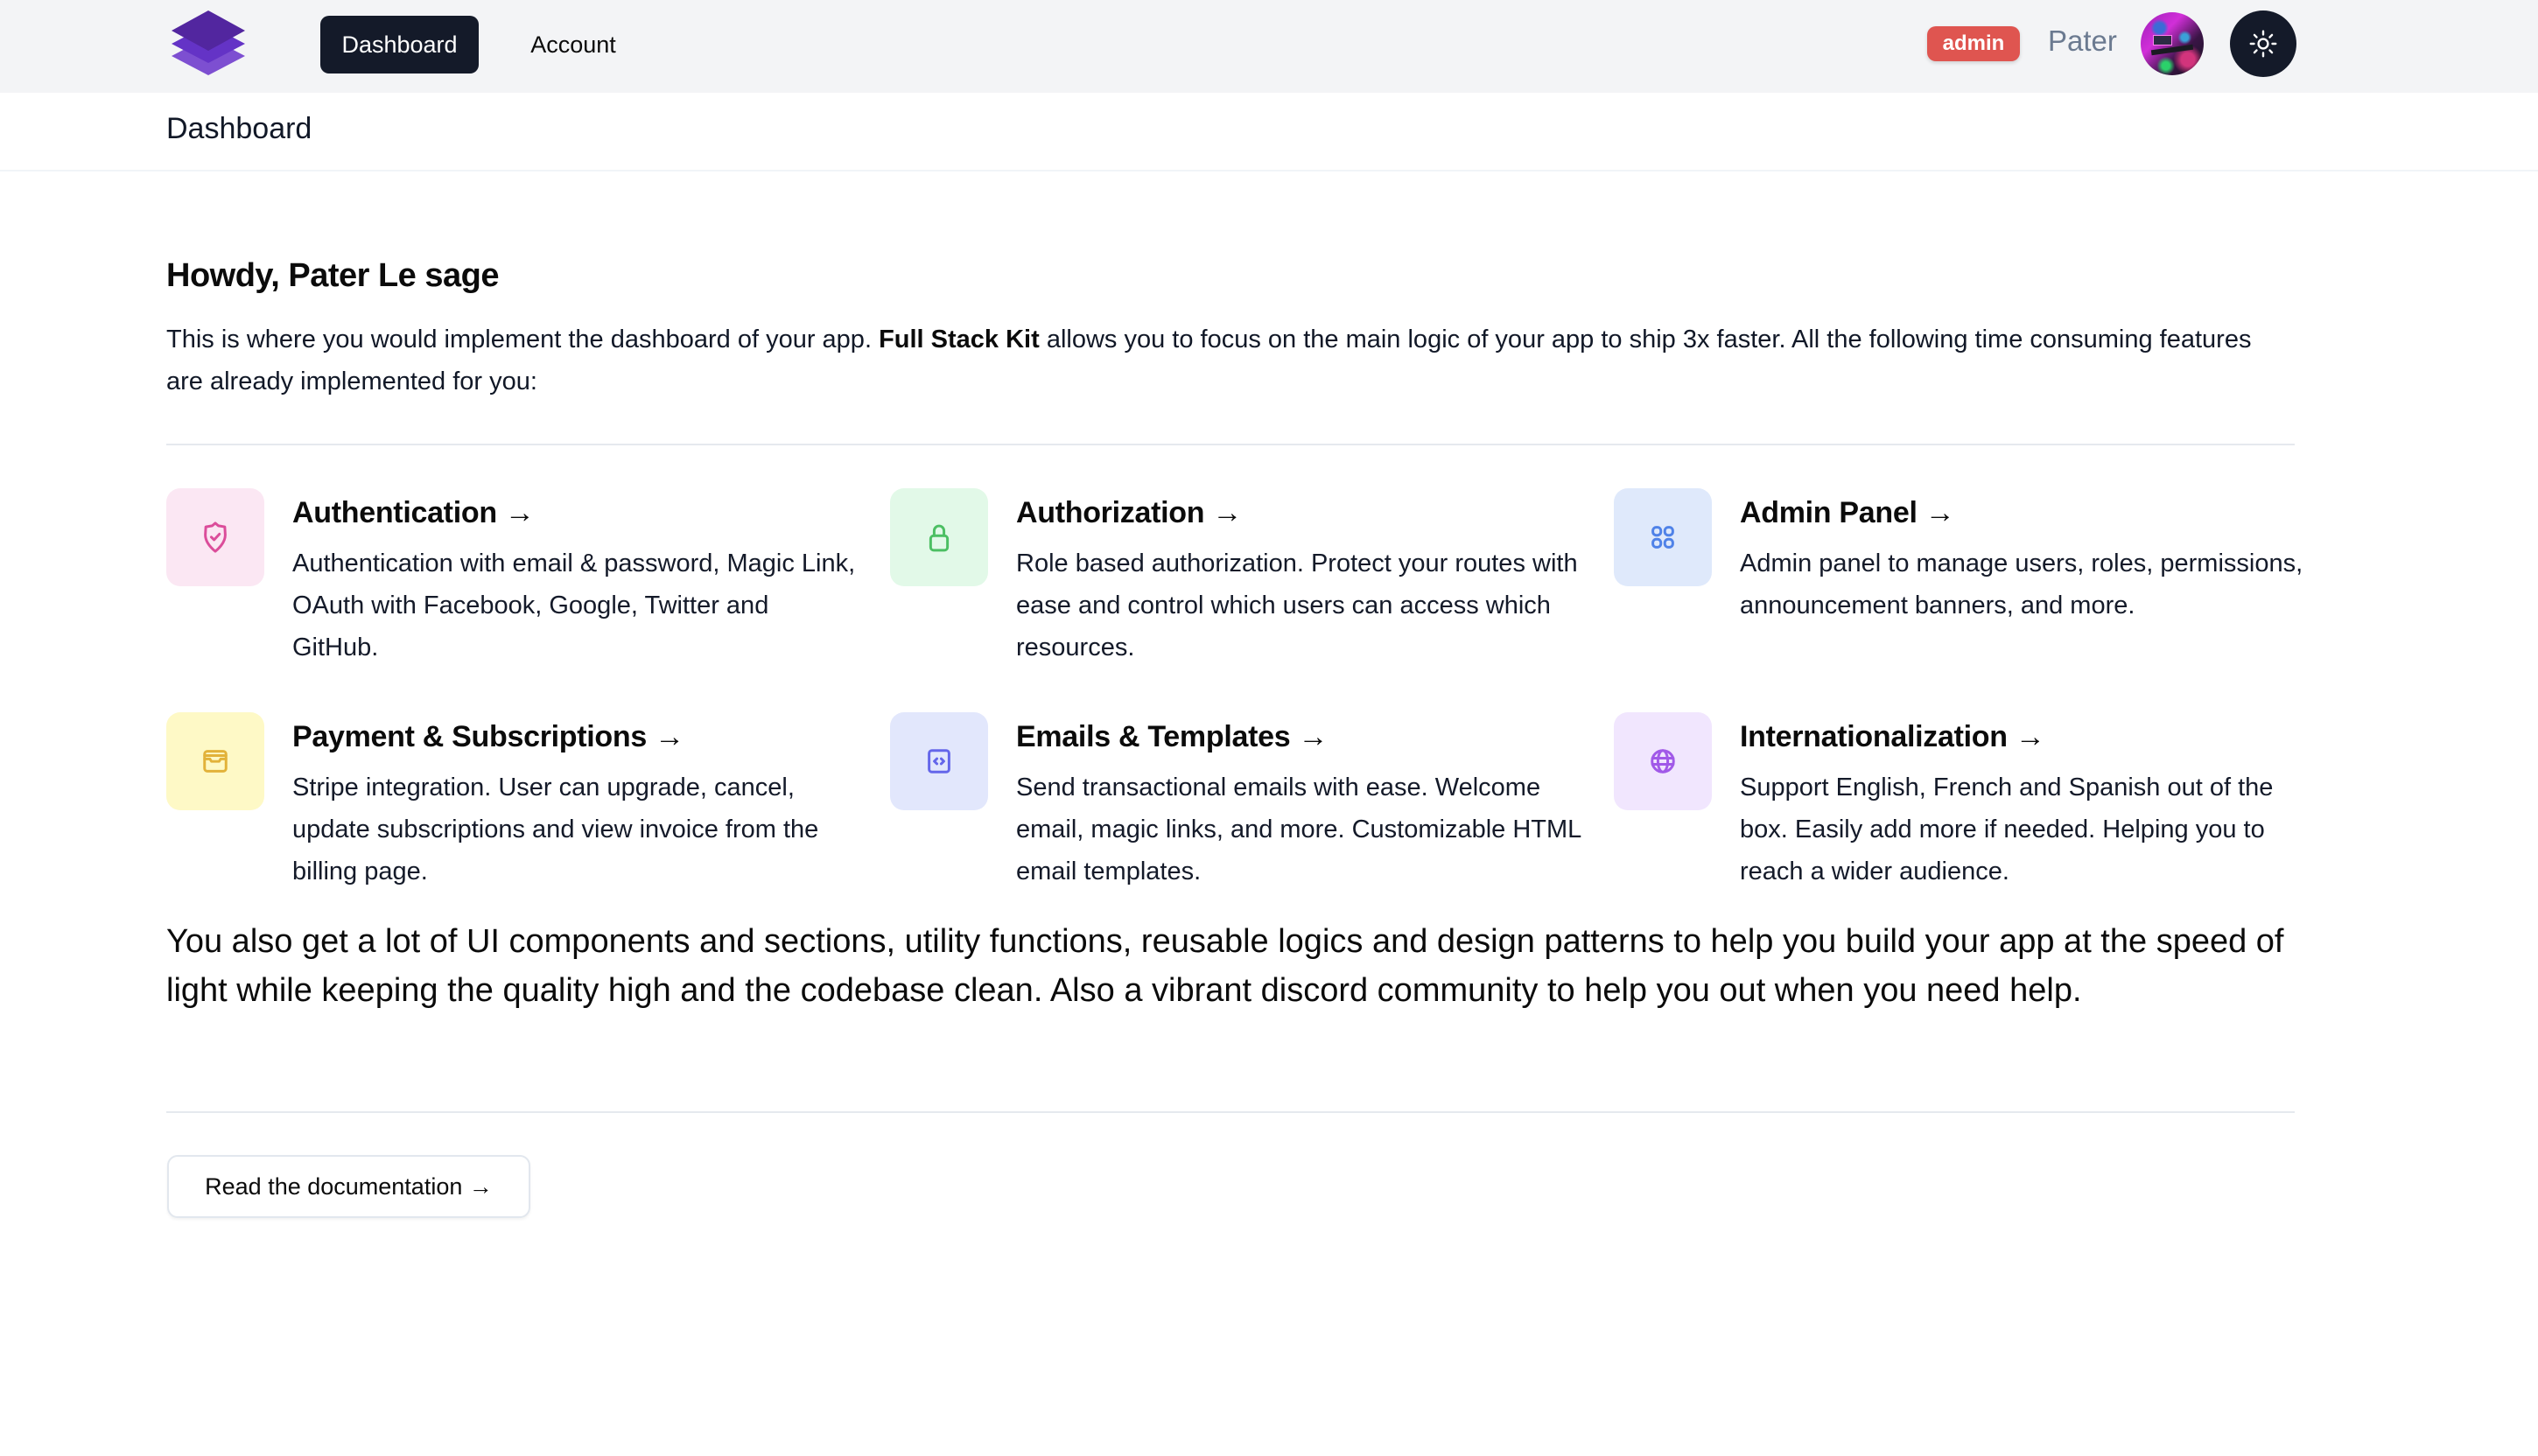 Image resolution: width=2538 pixels, height=1456 pixels. I want to click on app-logo, so click(209, 41).